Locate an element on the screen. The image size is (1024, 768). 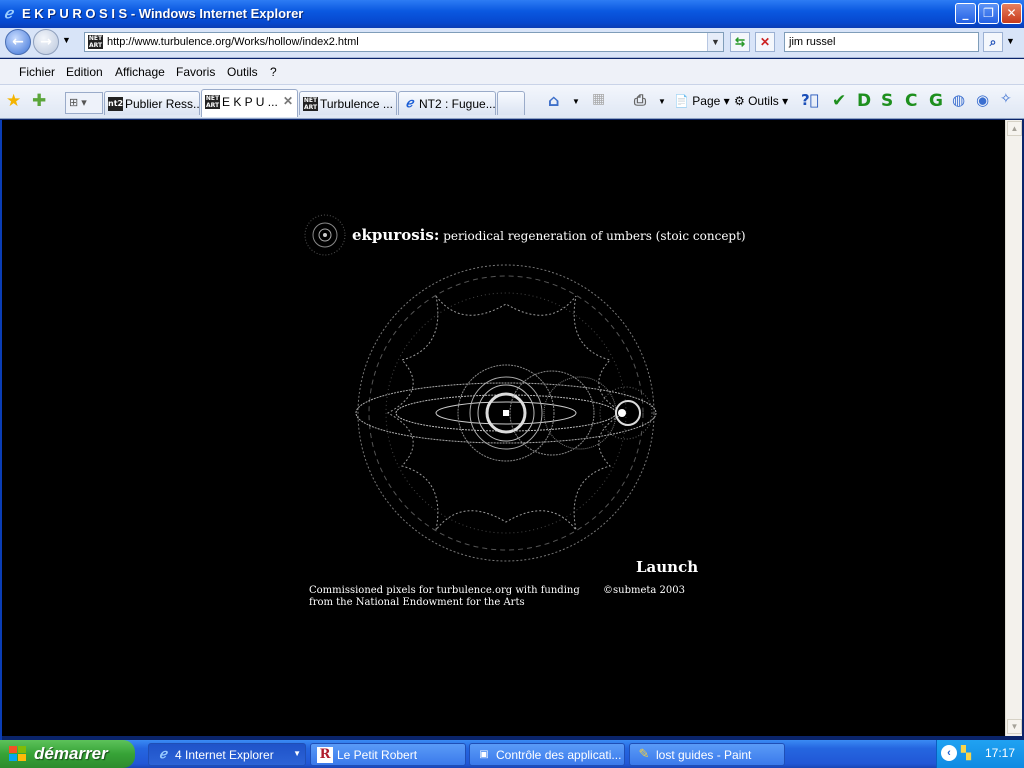
back-button: ← is located at coordinates (18, 42).